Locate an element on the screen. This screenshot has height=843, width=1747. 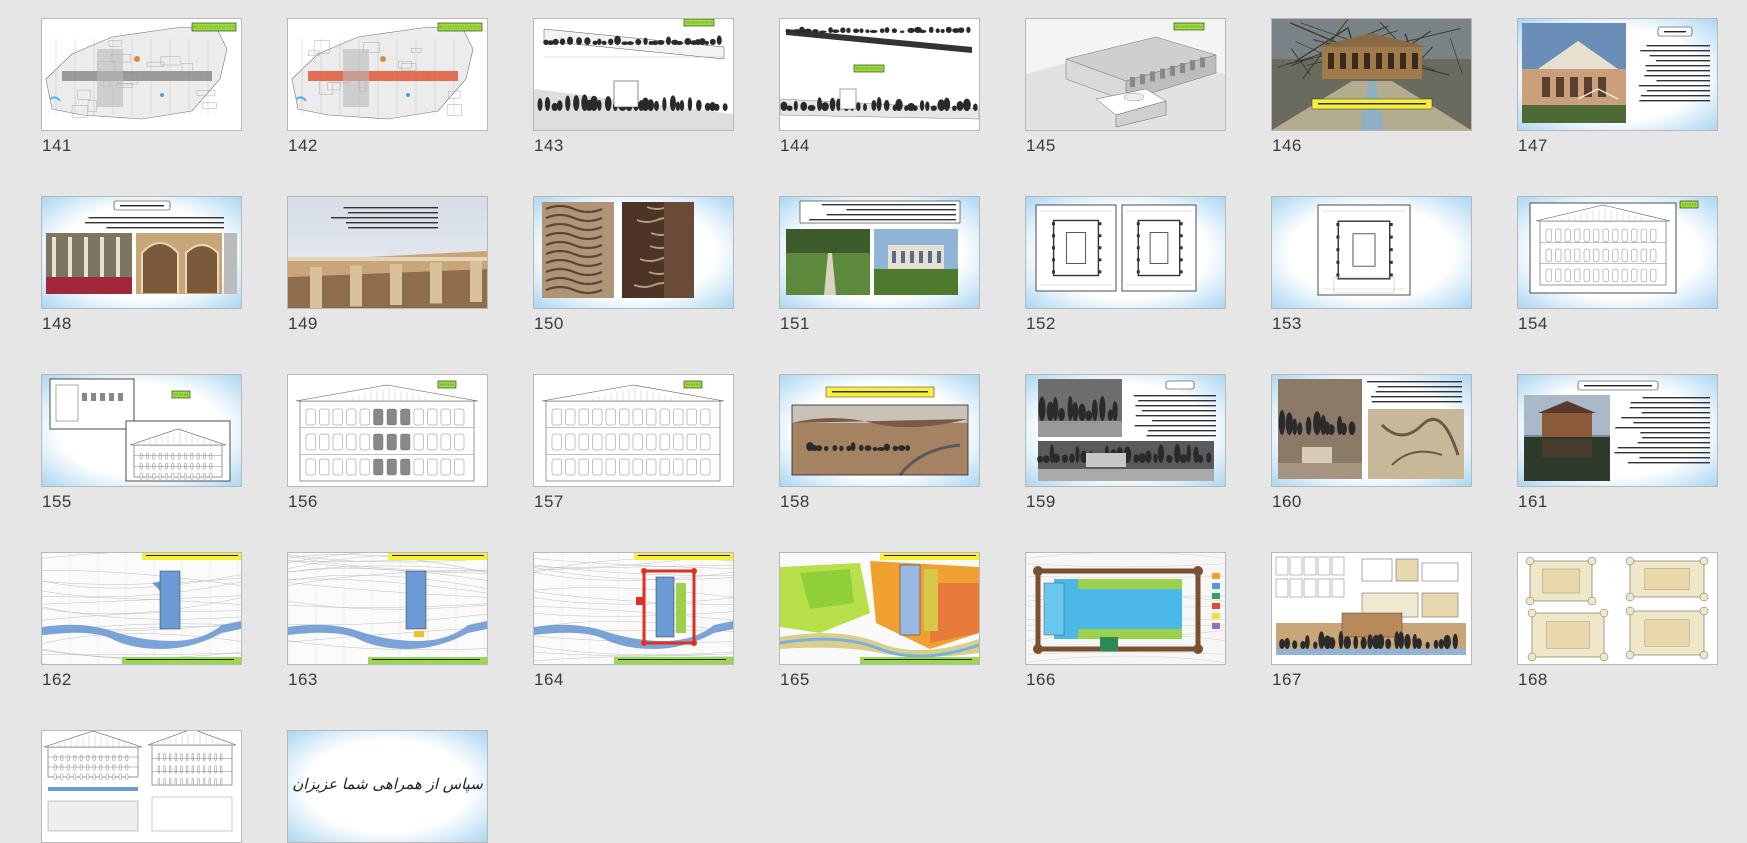
slide-number: 151 is located at coordinates (795, 323).